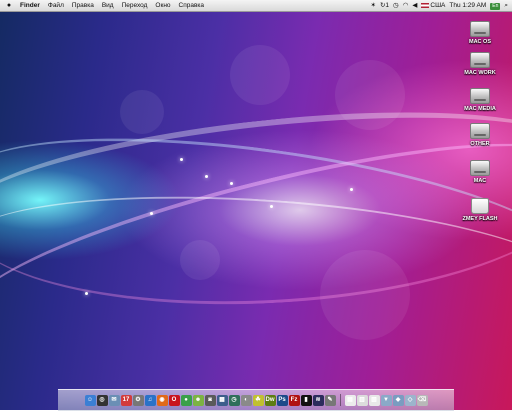  Describe the element at coordinates (318, 400) in the screenshot. I see `activity-monitor-icon: ≋` at that location.